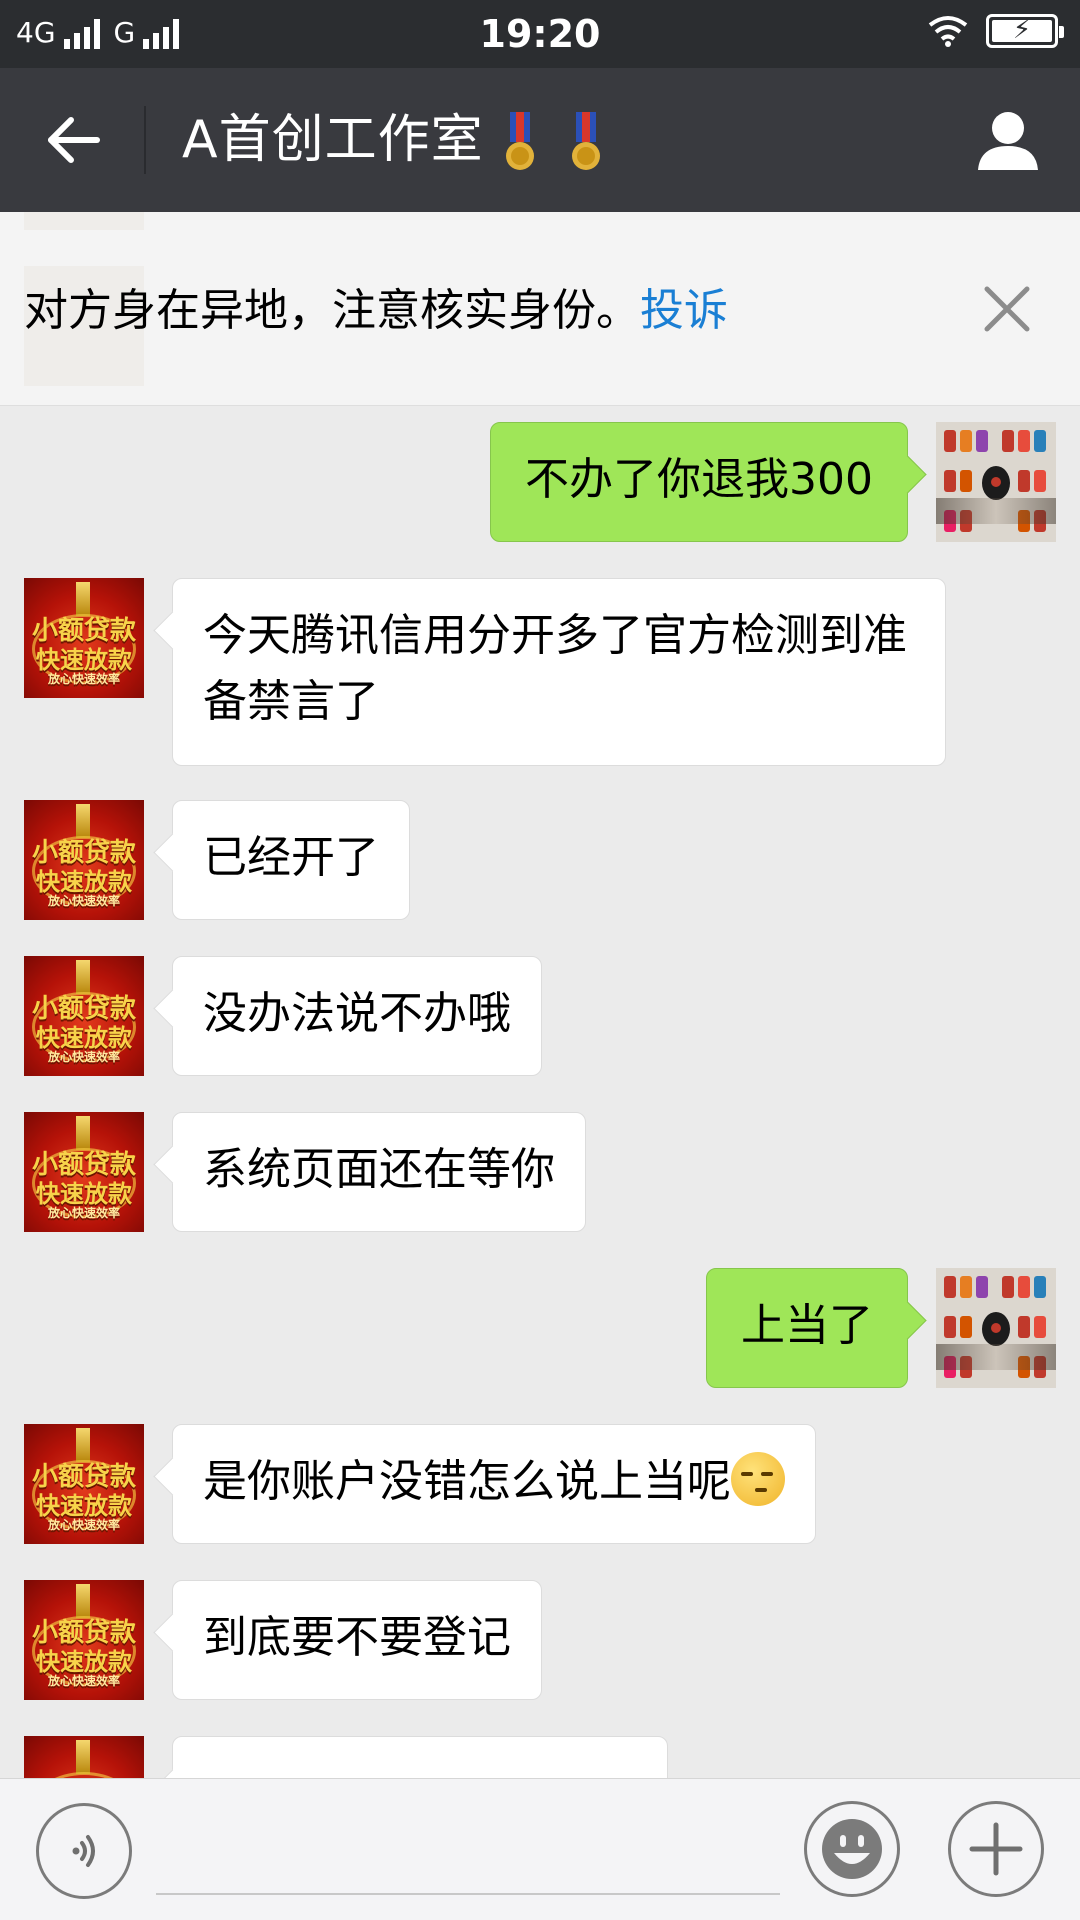 Image resolution: width=1080 pixels, height=1920 pixels. I want to click on plus-icon, so click(996, 1849).